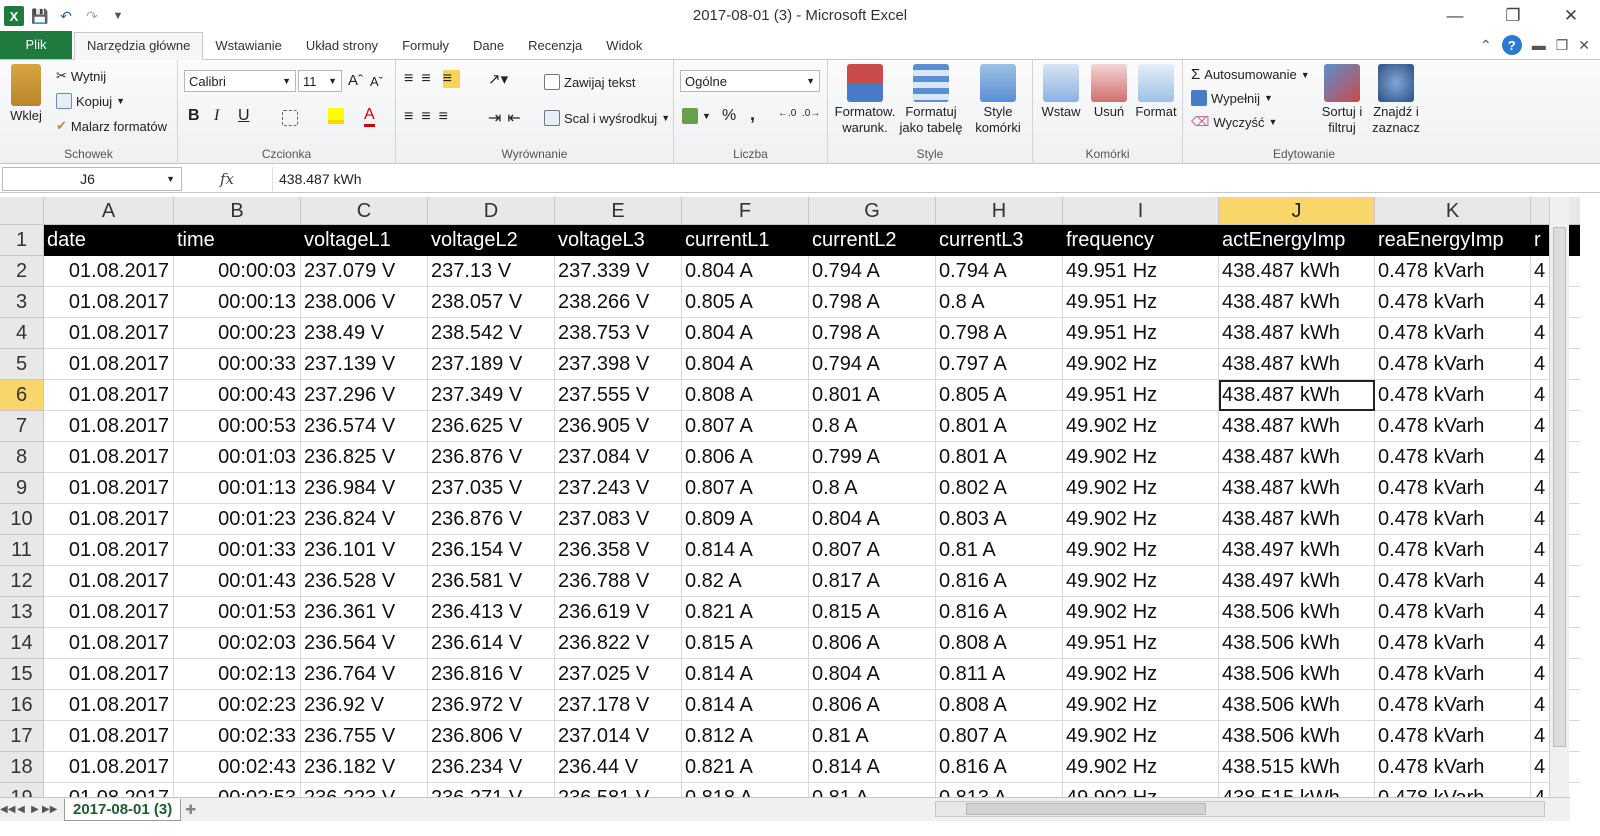 The image size is (1600, 836). Describe the element at coordinates (872, 790) in the screenshot. I see `table-cell: 0.81 A` at that location.